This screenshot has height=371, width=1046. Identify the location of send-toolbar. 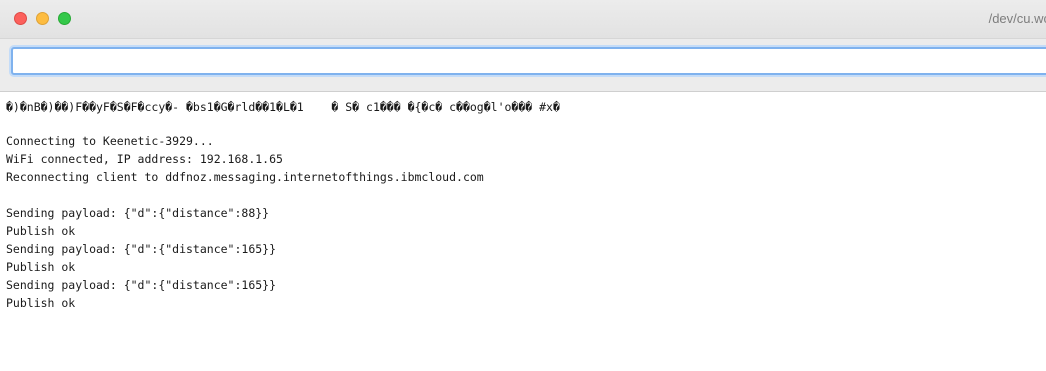
(523, 65).